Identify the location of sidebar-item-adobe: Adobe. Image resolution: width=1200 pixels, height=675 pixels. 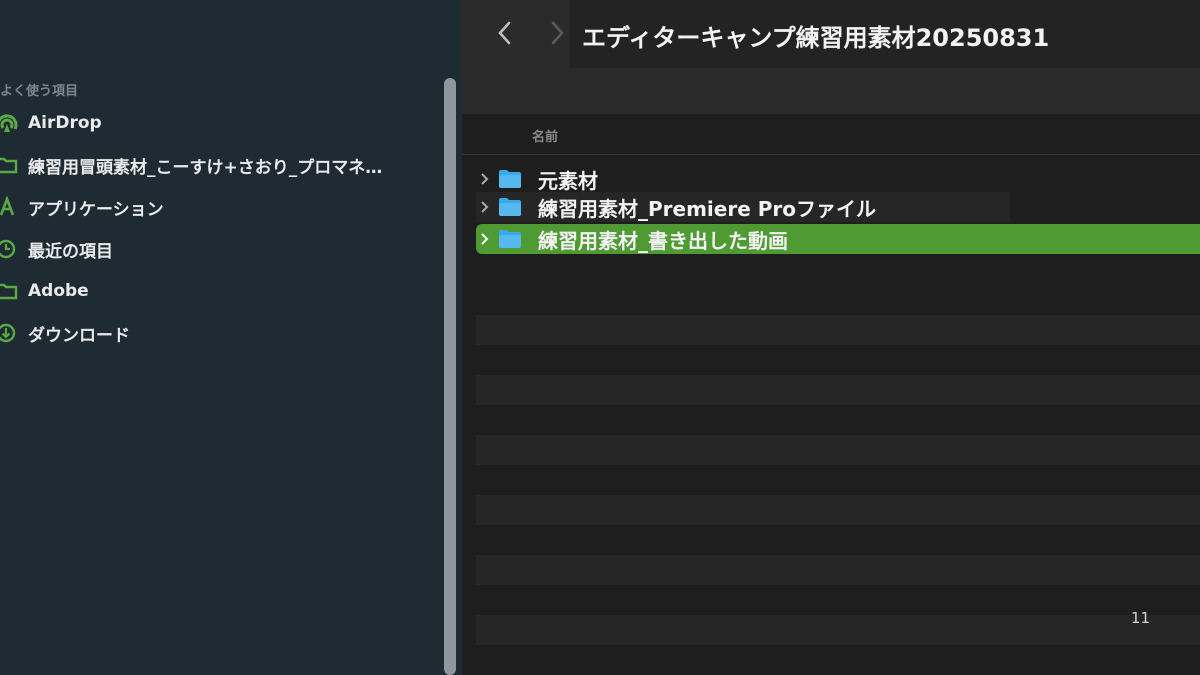
(220, 291).